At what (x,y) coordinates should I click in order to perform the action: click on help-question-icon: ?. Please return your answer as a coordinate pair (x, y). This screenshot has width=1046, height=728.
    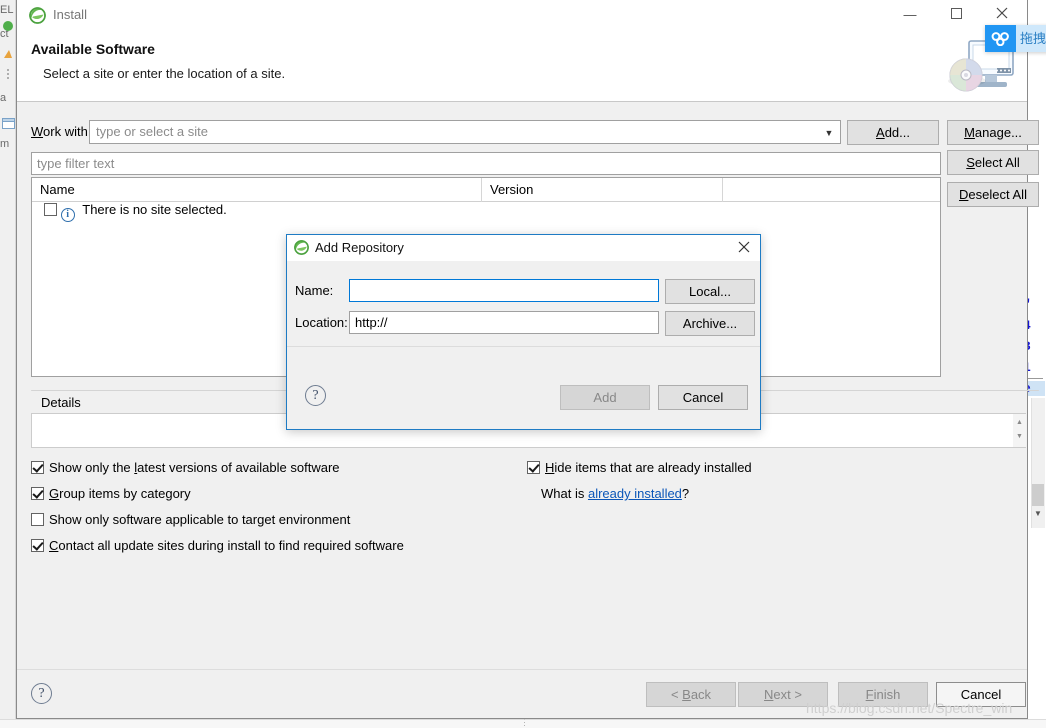
    Looking at the image, I should click on (41, 693).